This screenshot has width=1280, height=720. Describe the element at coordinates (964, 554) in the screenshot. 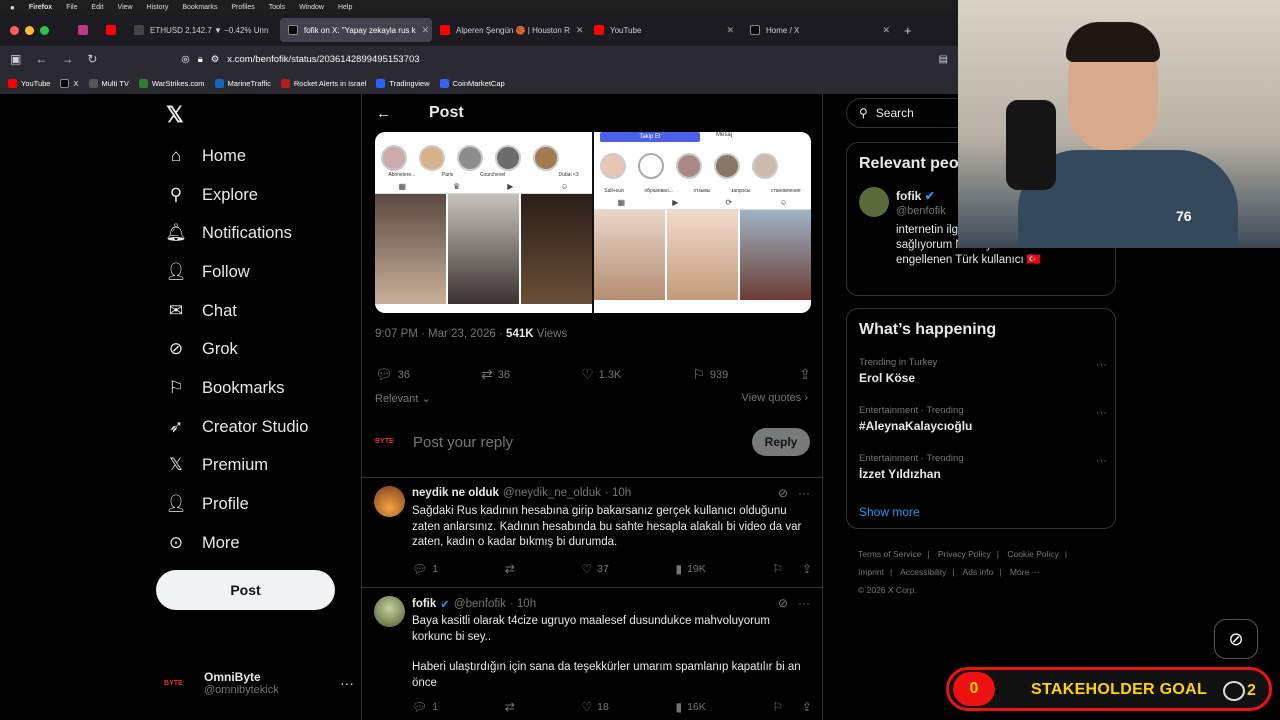

I see `footer-link: Privacy Policy` at that location.